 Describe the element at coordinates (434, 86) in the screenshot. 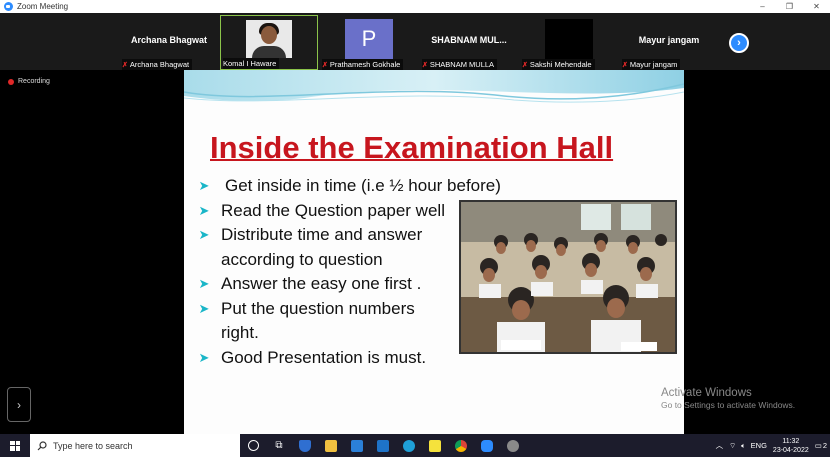

I see `slide-header-wave` at that location.